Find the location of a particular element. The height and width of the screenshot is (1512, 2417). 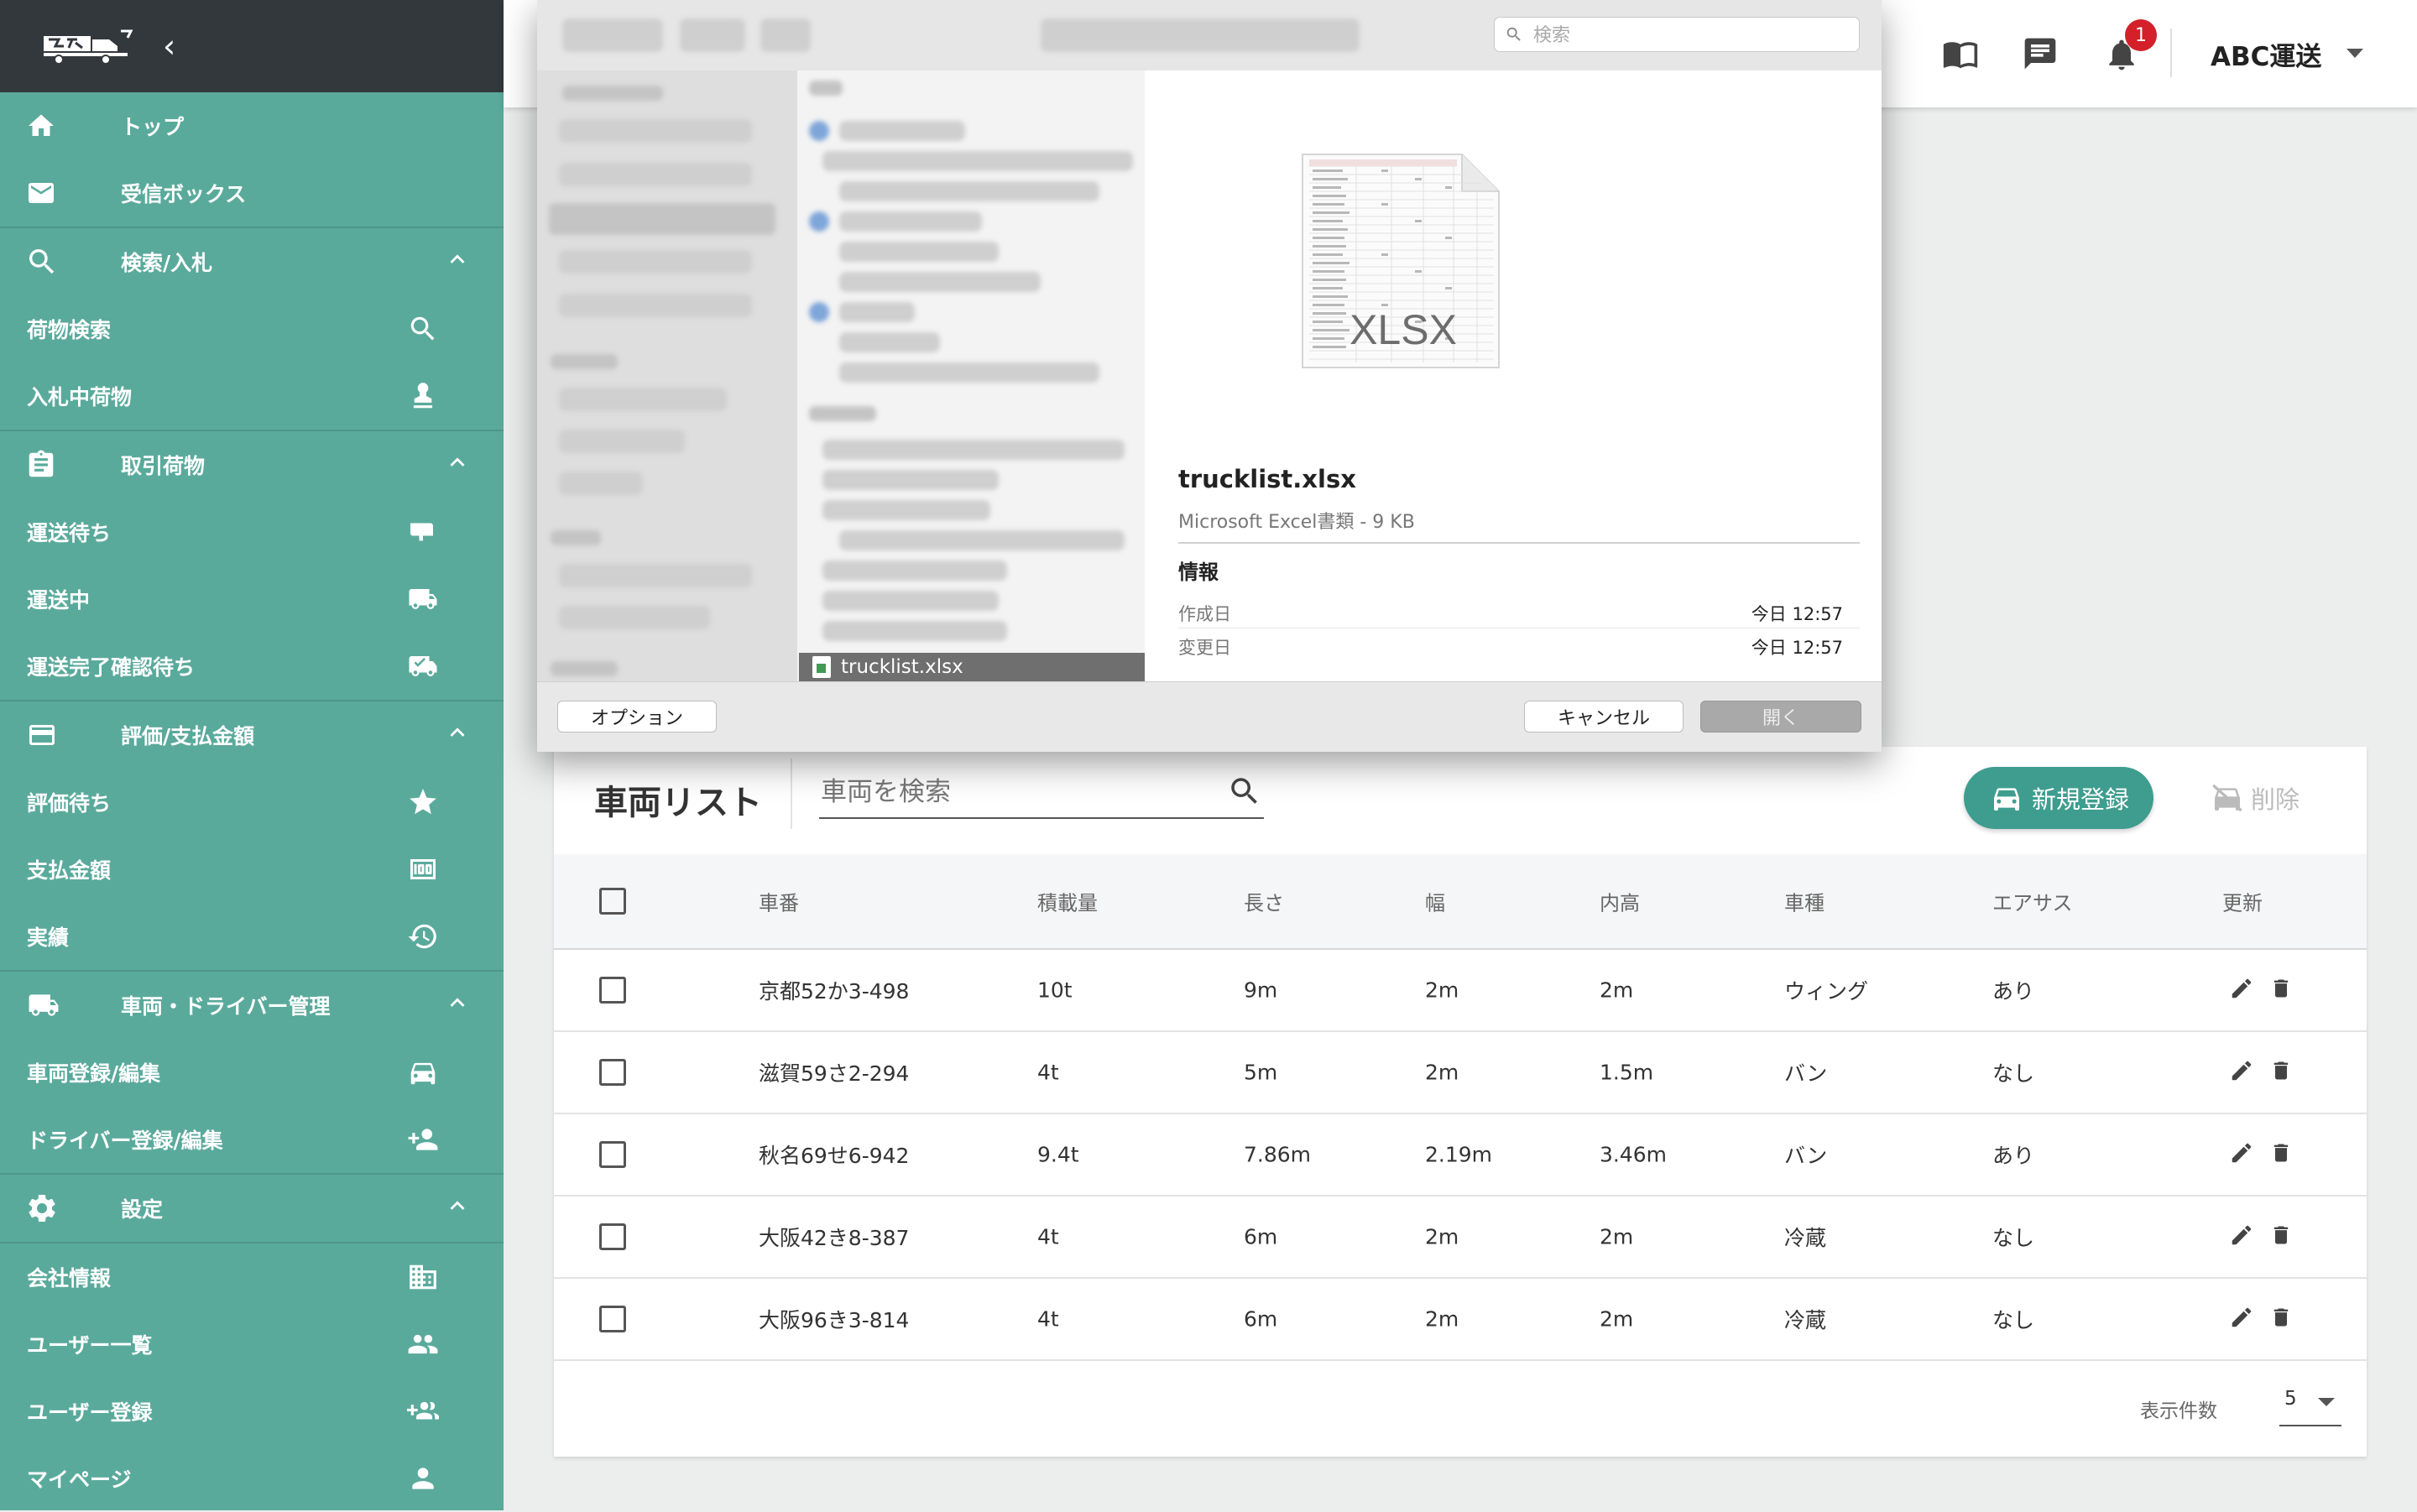

column-header-width: 幅 is located at coordinates (1435, 901).